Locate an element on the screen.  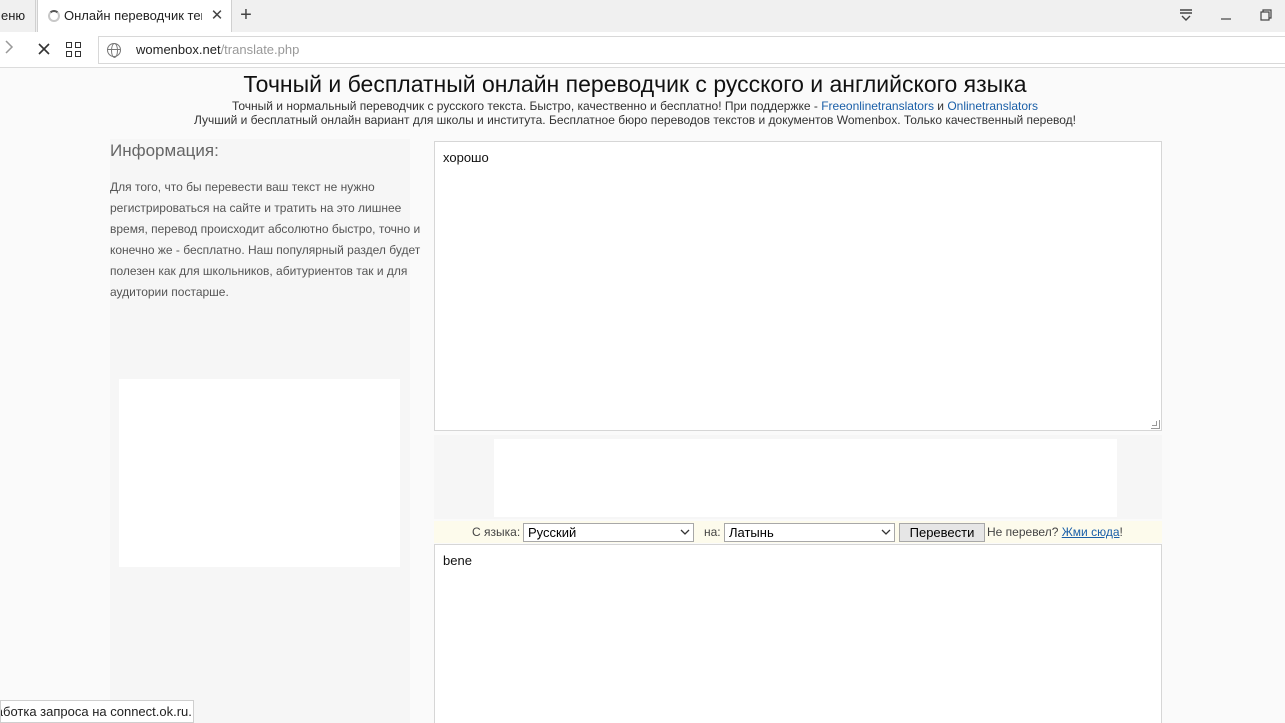
address-bar-row: womenbox.net/translate.php is located at coordinates (642, 50).